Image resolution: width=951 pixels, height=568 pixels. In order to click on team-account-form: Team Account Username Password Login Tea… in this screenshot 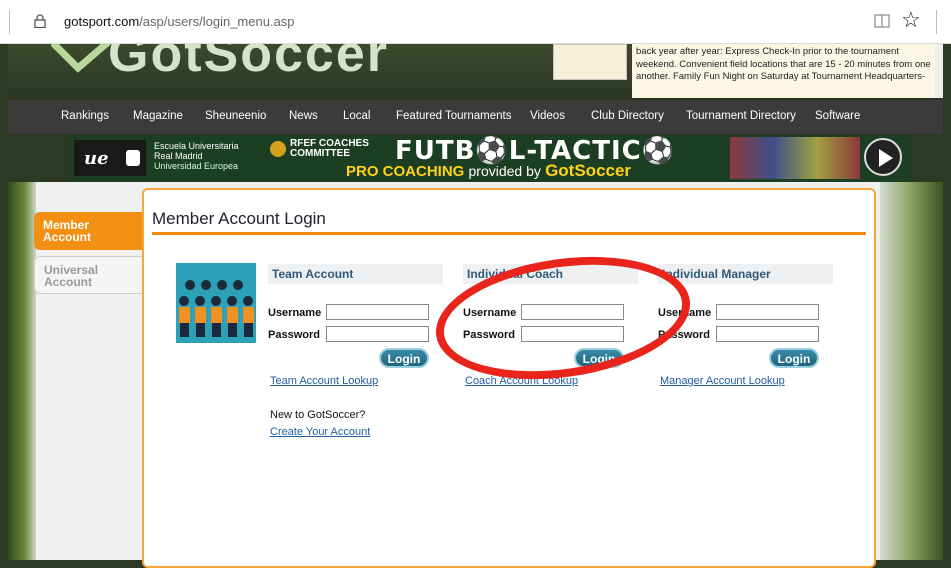, I will do `click(355, 351)`.